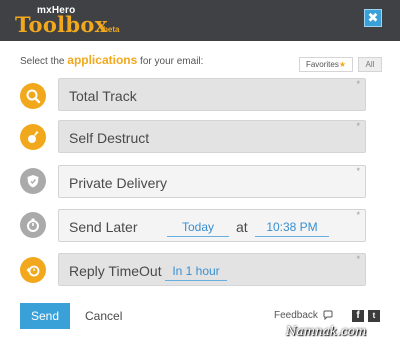 The width and height of the screenshot is (400, 345). Describe the element at coordinates (33, 270) in the screenshot. I see `reply-clock-icon` at that location.